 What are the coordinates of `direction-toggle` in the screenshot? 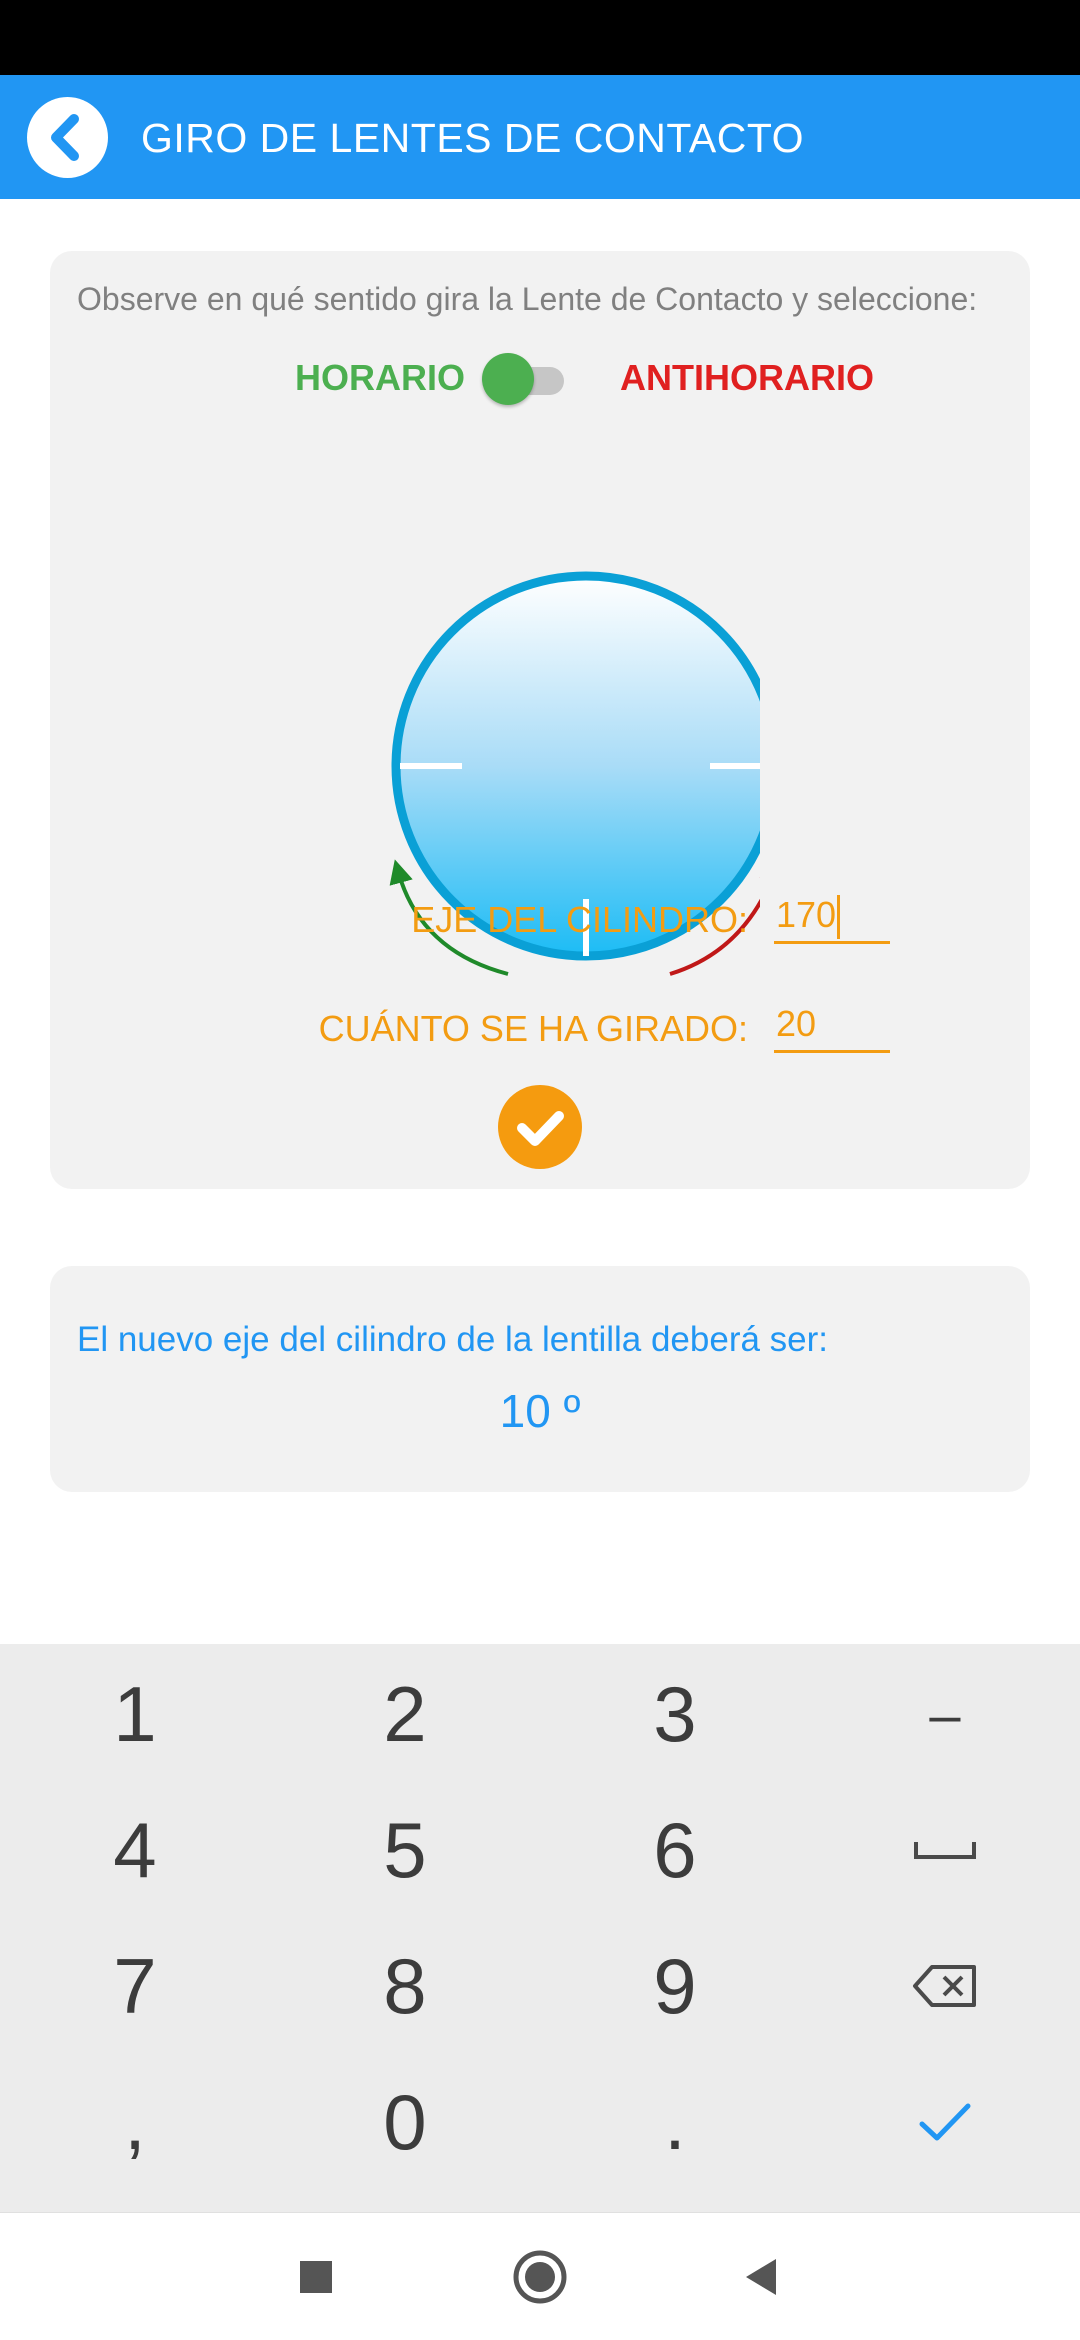 It's located at (527, 378).